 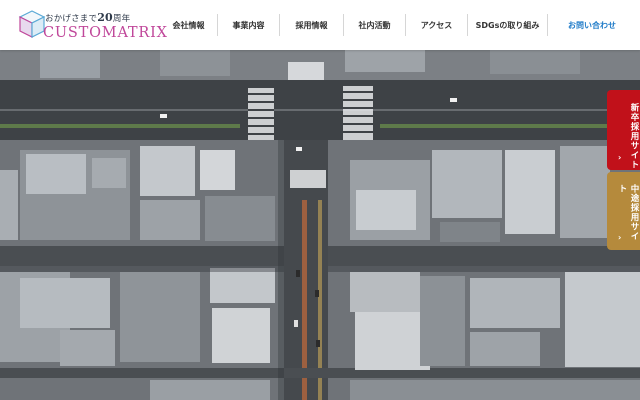 I want to click on nav-business: 事業内容, so click(x=249, y=25).